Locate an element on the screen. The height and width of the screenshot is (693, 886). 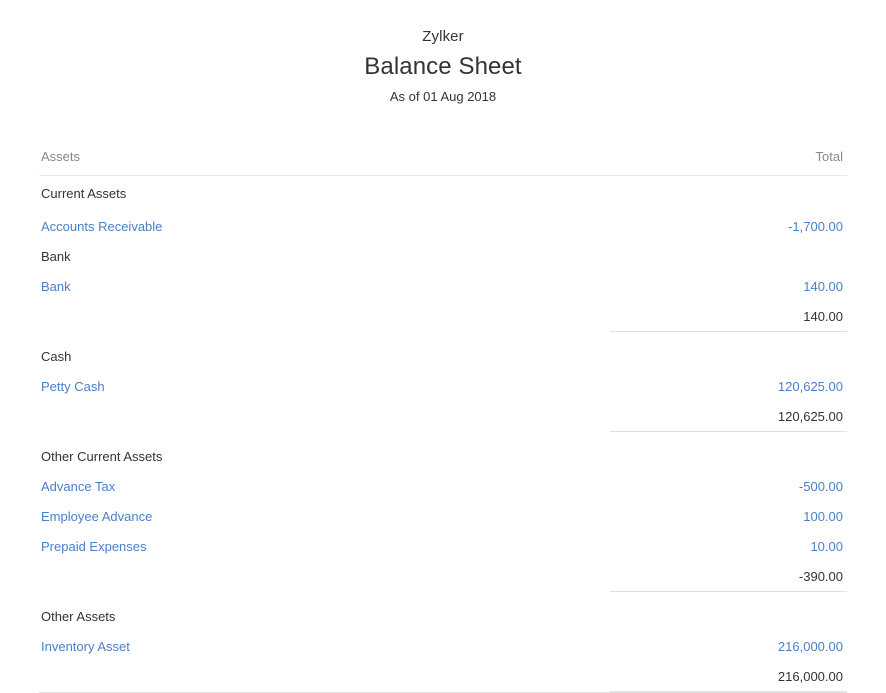
row-value-cell: 100.00 is located at coordinates (728, 517).